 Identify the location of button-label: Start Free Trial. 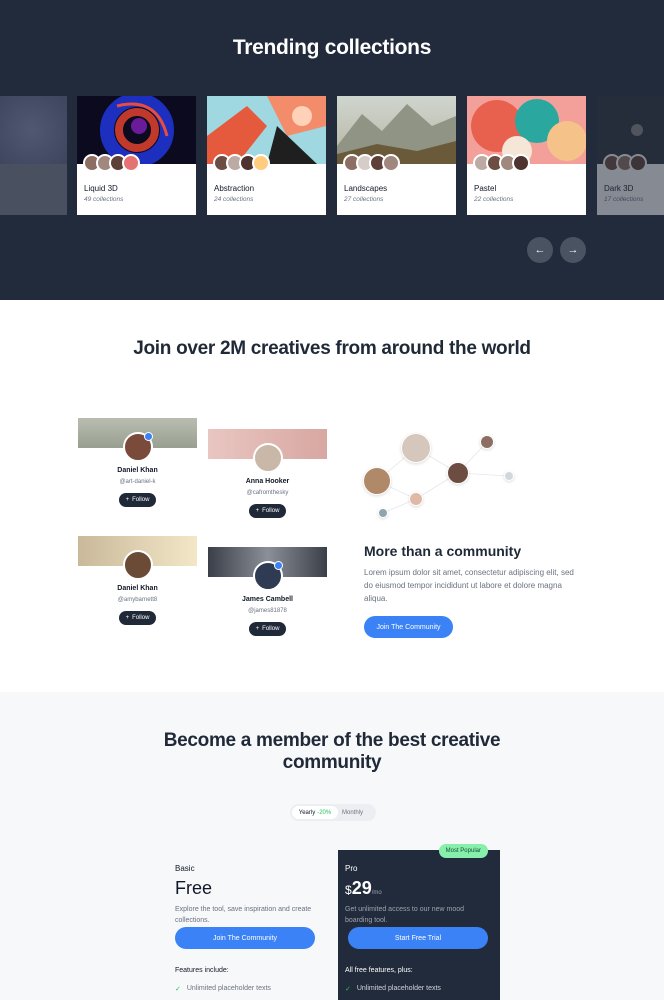
(418, 938).